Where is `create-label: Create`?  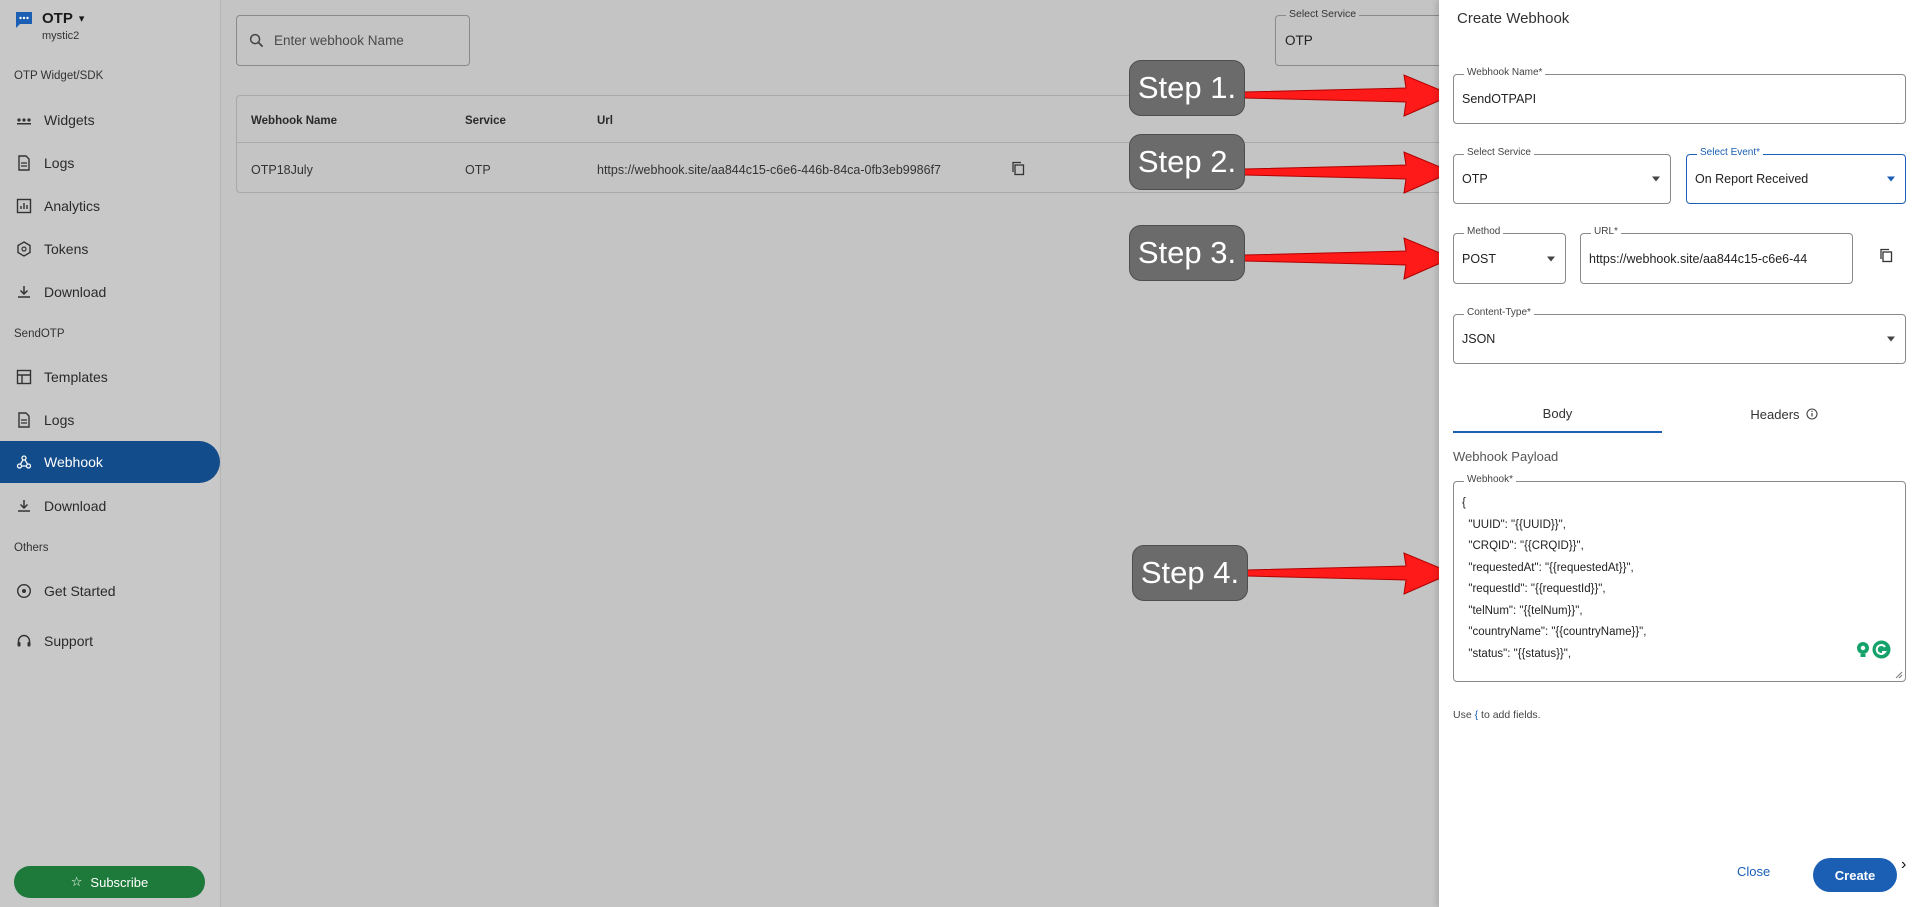 create-label: Create is located at coordinates (1855, 875).